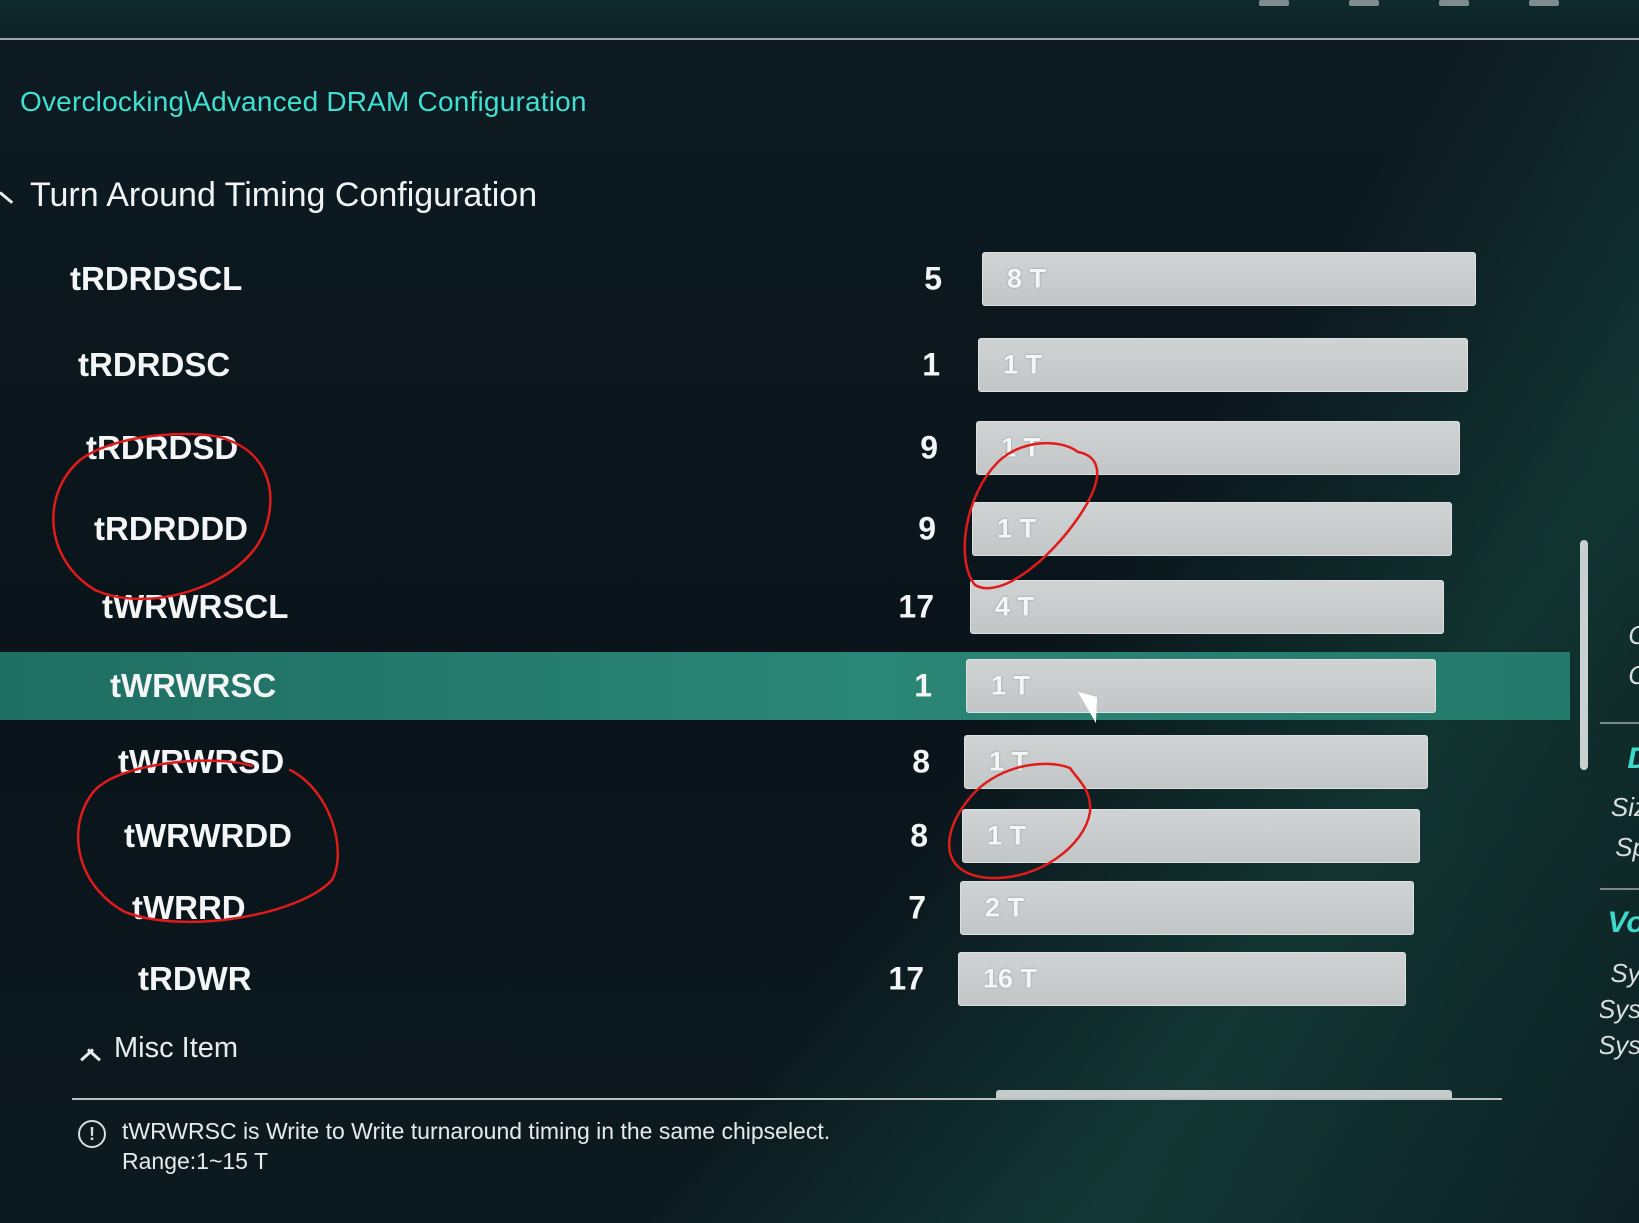 The height and width of the screenshot is (1223, 1639). I want to click on timing-setting-field: 8 T, so click(1229, 279).